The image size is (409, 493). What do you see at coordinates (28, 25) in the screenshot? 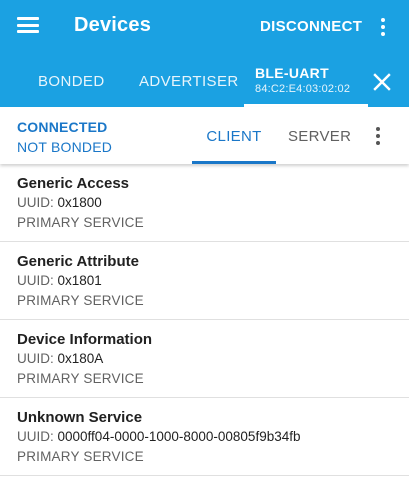
I see `hamburger-menu-icon` at bounding box center [28, 25].